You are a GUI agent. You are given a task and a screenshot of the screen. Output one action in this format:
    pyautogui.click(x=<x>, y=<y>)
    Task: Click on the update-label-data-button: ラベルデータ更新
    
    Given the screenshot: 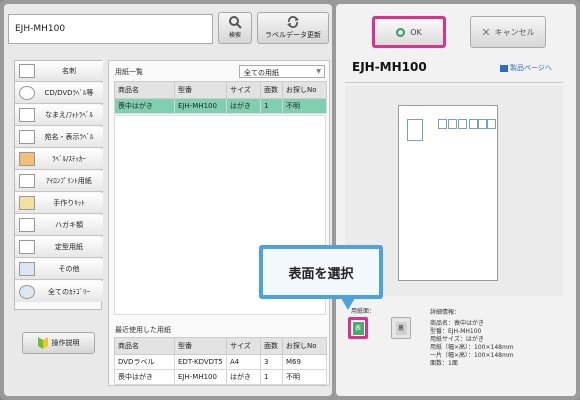 What is the action you would take?
    pyautogui.click(x=293, y=28)
    